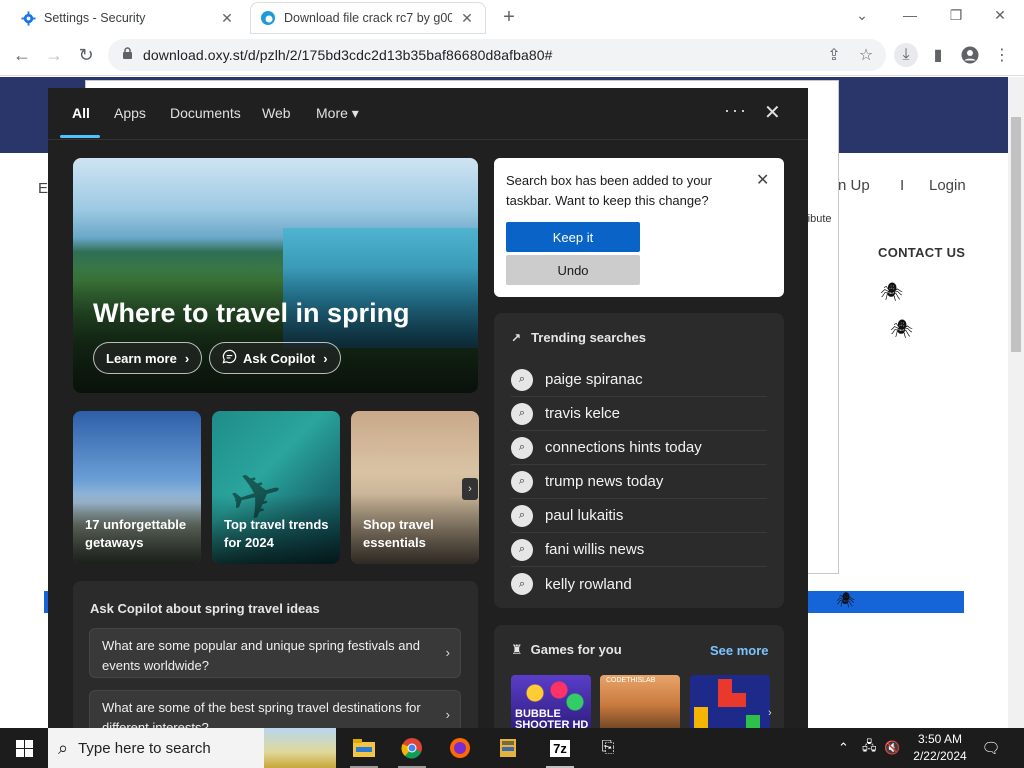  What do you see at coordinates (910, 15) in the screenshot?
I see `minimize-button: —` at bounding box center [910, 15].